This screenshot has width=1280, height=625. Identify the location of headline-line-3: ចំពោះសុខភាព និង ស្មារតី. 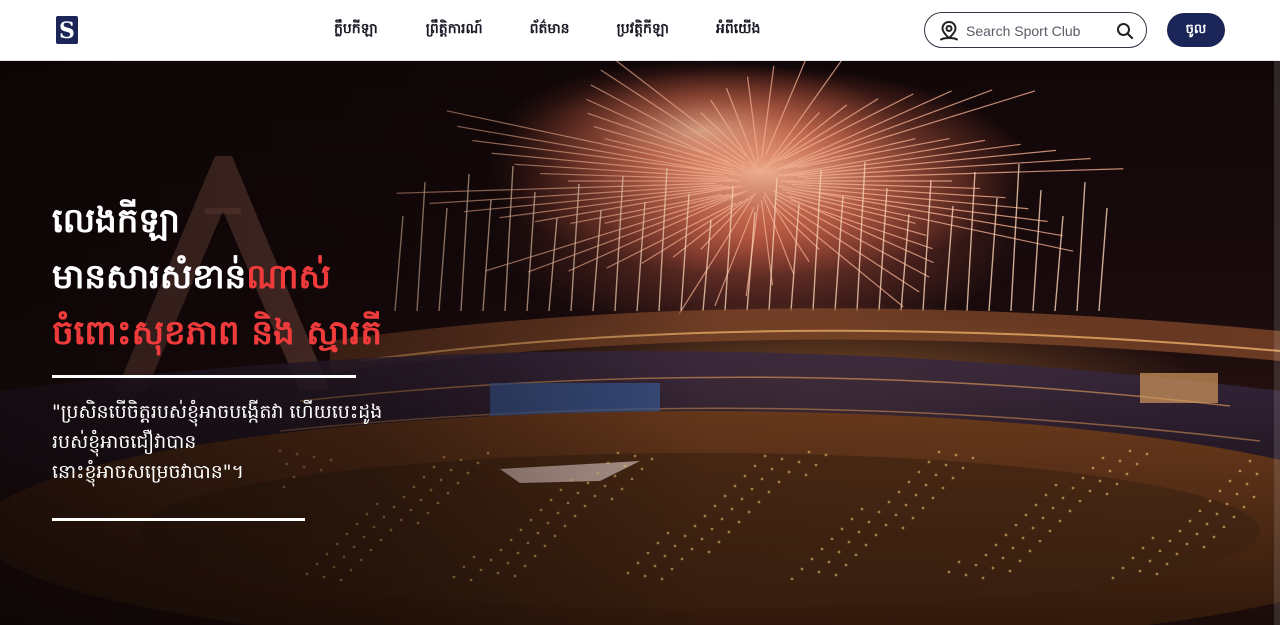
(217, 333).